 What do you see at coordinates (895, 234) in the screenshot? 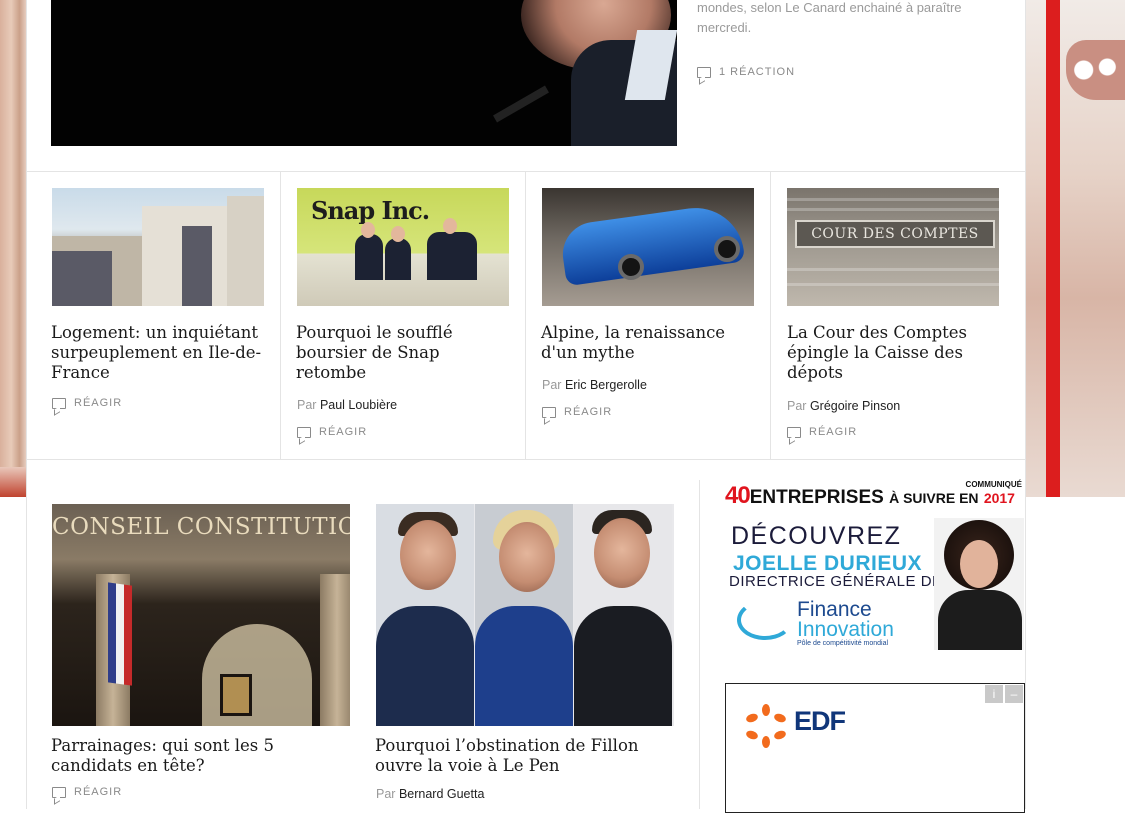
I see `cour-plaque-text: COUR DES COMPTES` at bounding box center [895, 234].